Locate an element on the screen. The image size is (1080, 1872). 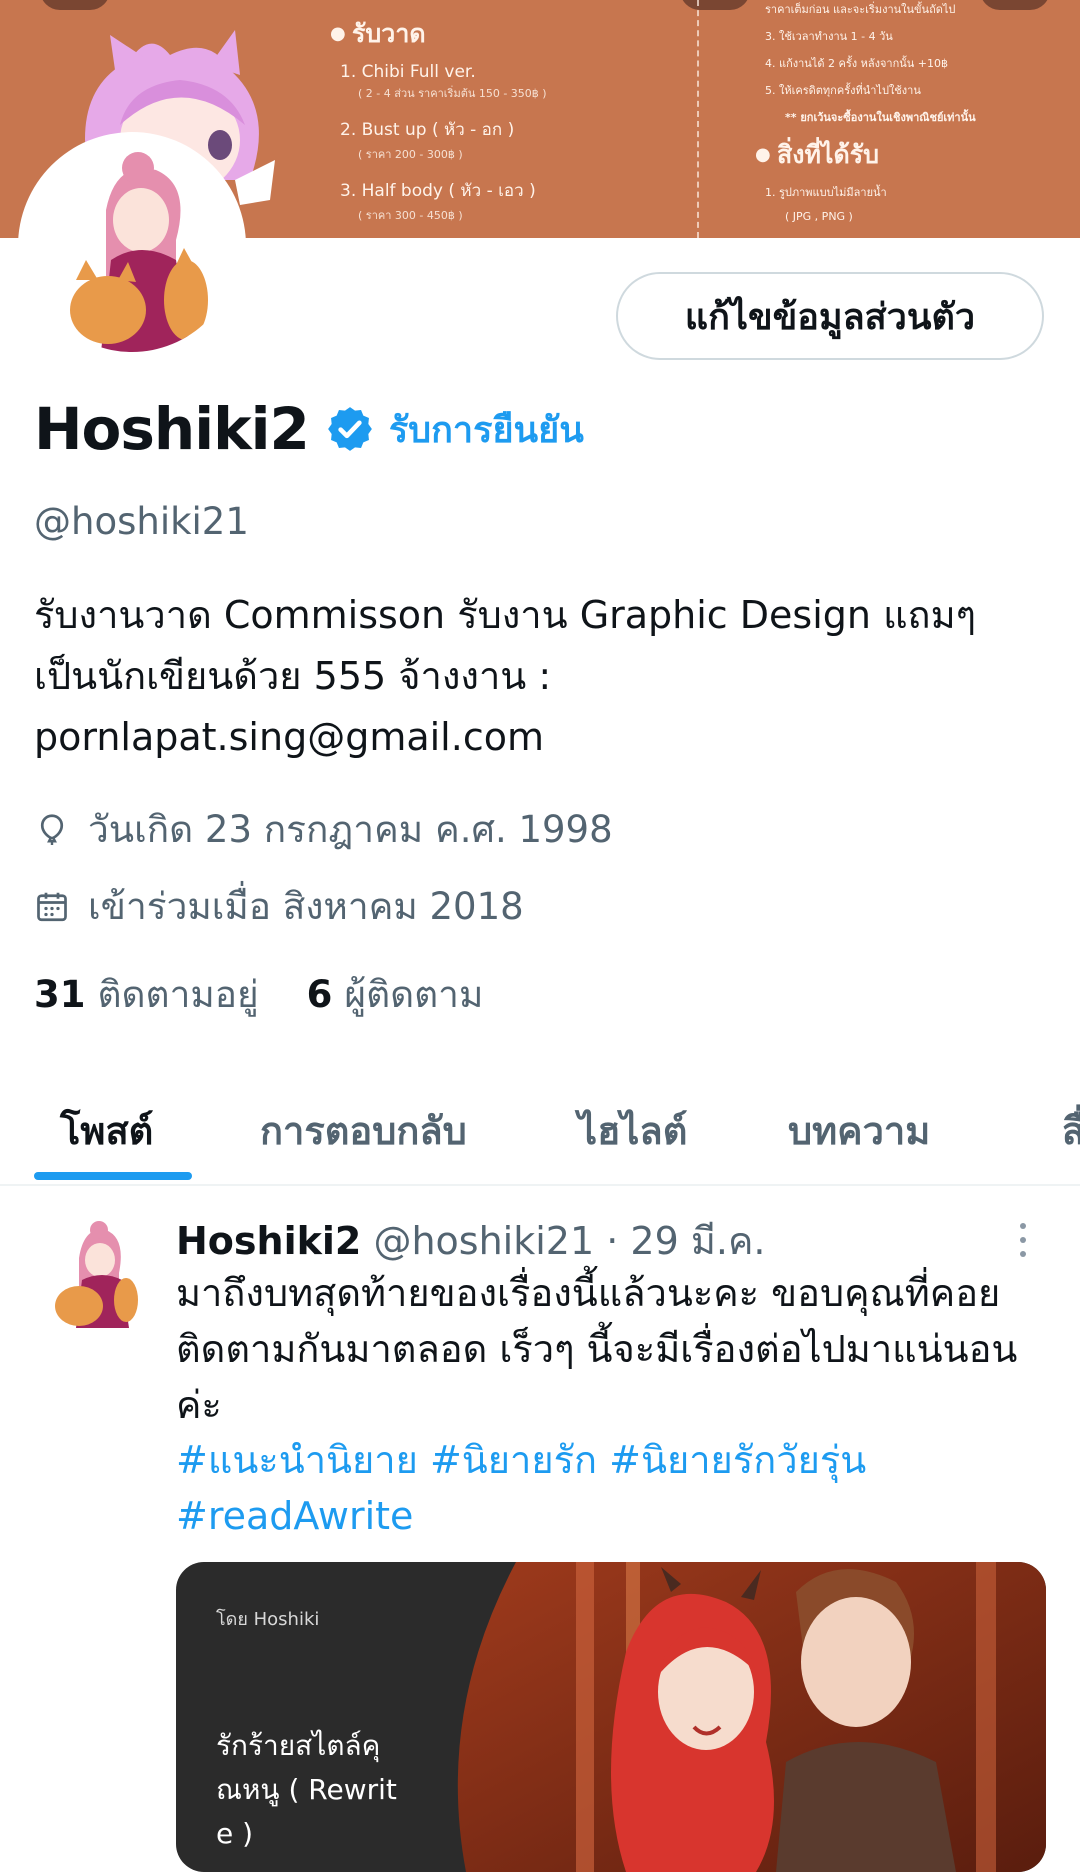
profile-name-row: Hoshiki2 รับการยืนยัน is located at coordinates (309, 429).